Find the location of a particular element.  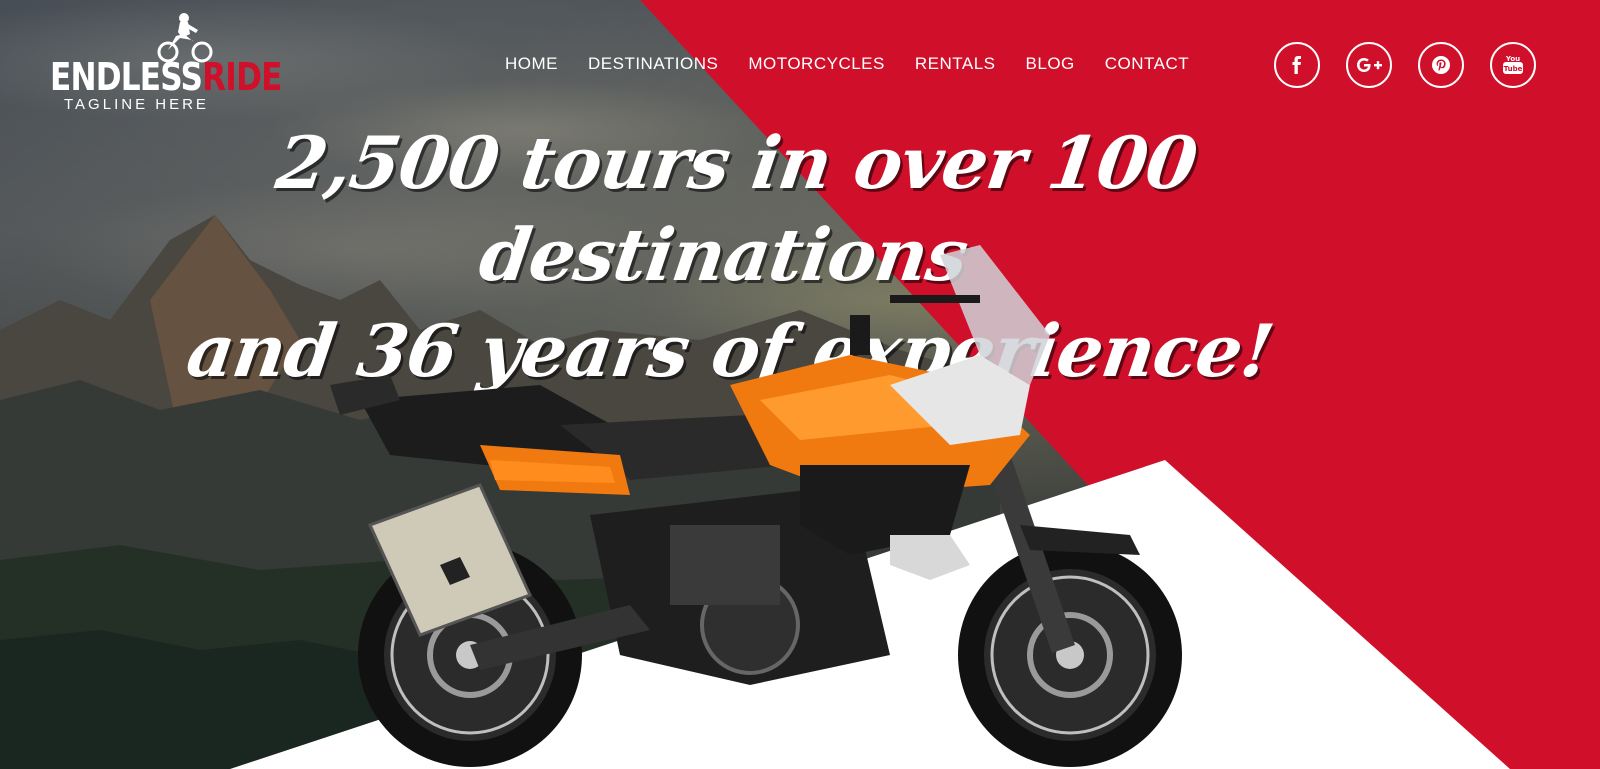

svg-text: Tube is located at coordinates (1513, 69).